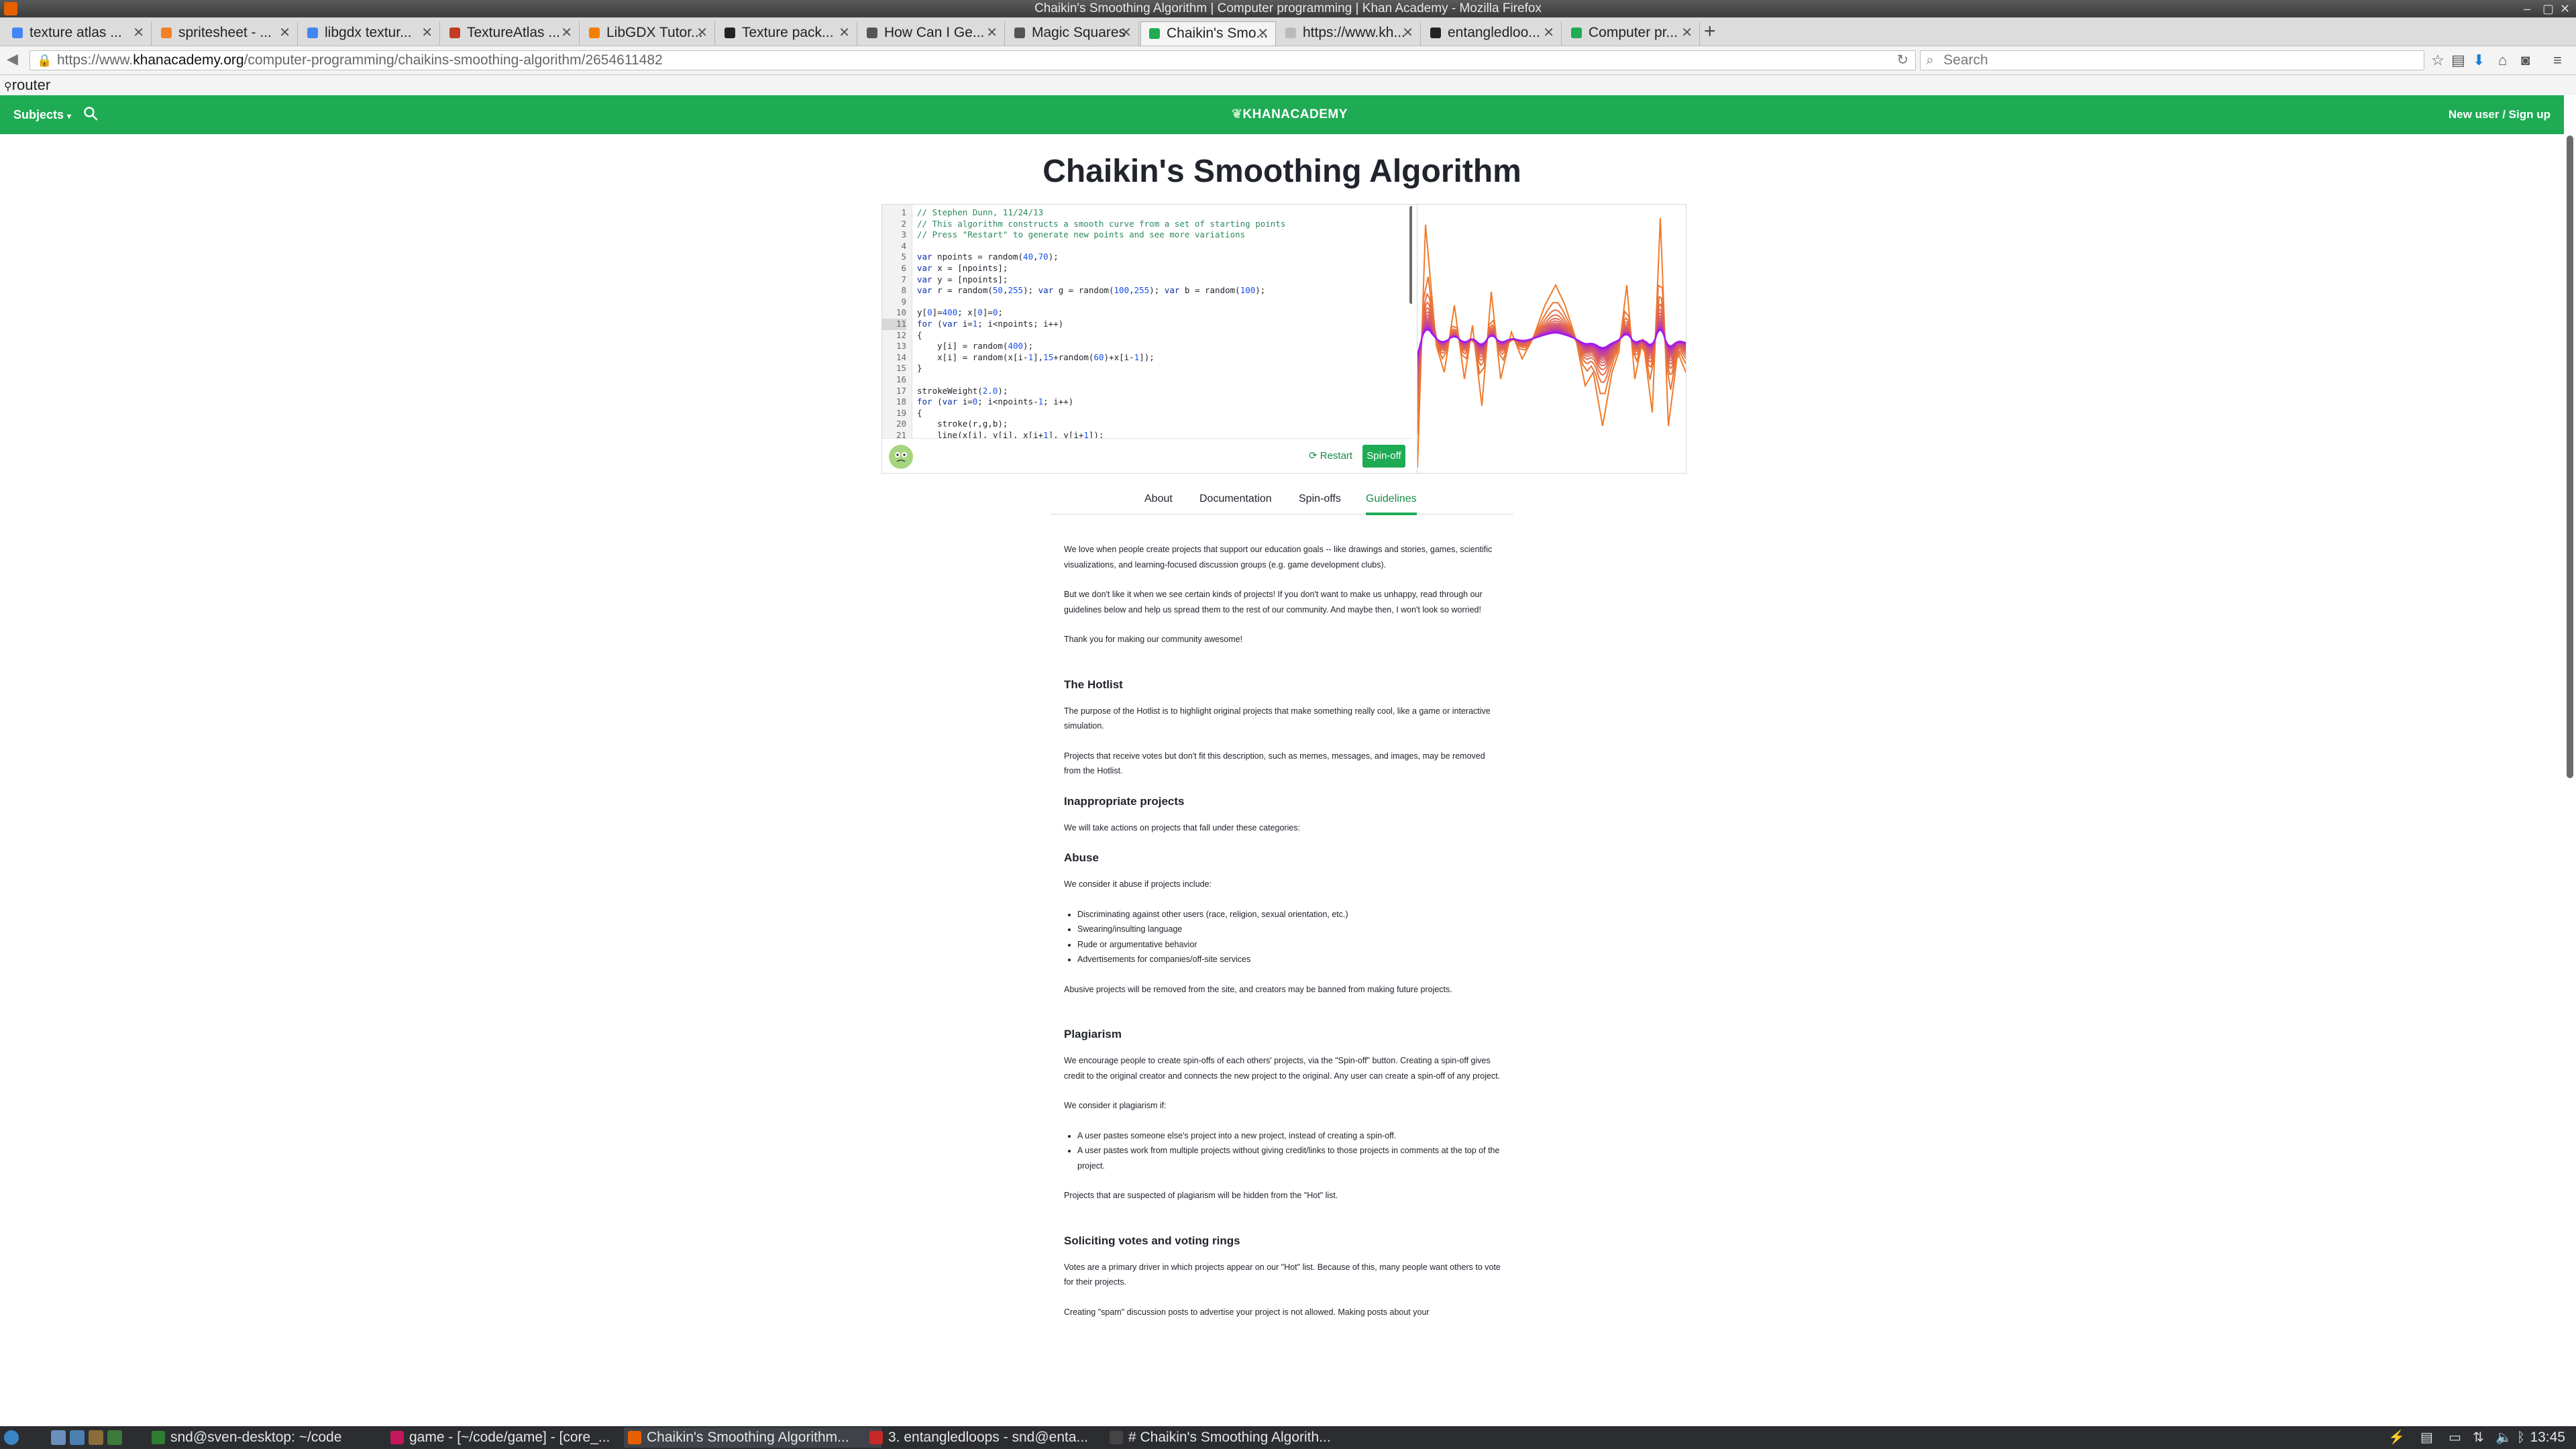 The image size is (2576, 1449). I want to click on search-icon, so click(90, 113).